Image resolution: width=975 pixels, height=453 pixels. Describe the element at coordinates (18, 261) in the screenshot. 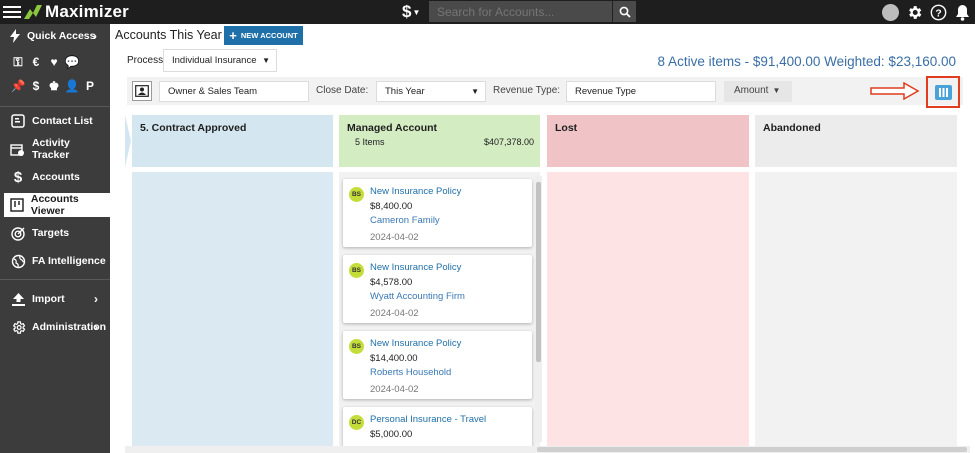

I see `globe-icon` at that location.